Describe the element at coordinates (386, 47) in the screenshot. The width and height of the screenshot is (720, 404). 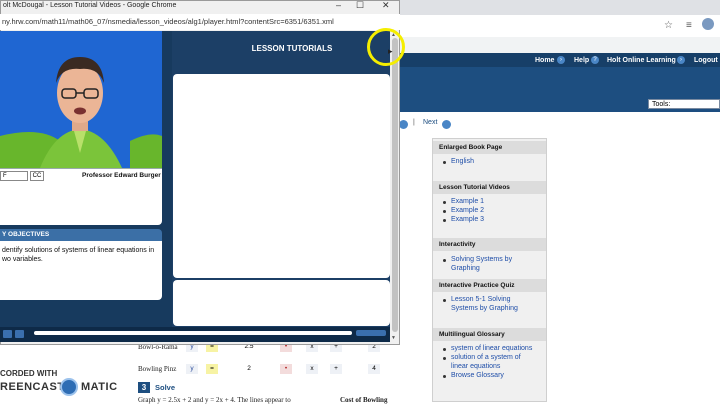
I see `cursor-highlight-ring` at that location.